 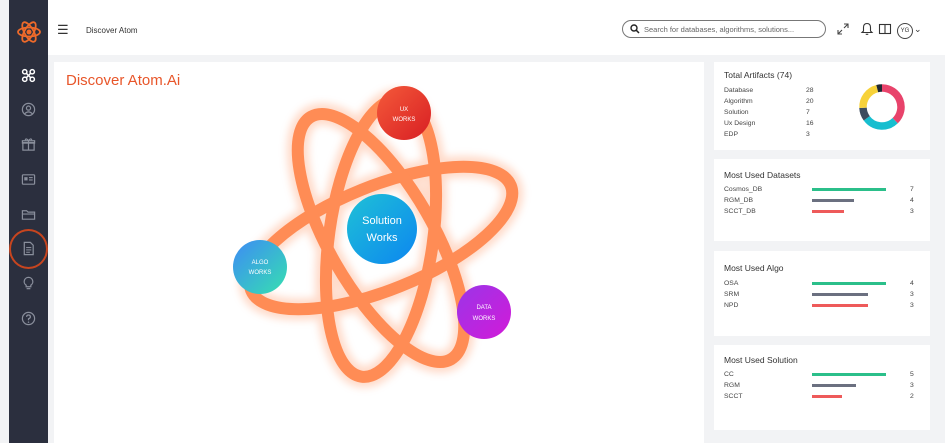 I want to click on artifact-label: Solution, so click(x=736, y=112).